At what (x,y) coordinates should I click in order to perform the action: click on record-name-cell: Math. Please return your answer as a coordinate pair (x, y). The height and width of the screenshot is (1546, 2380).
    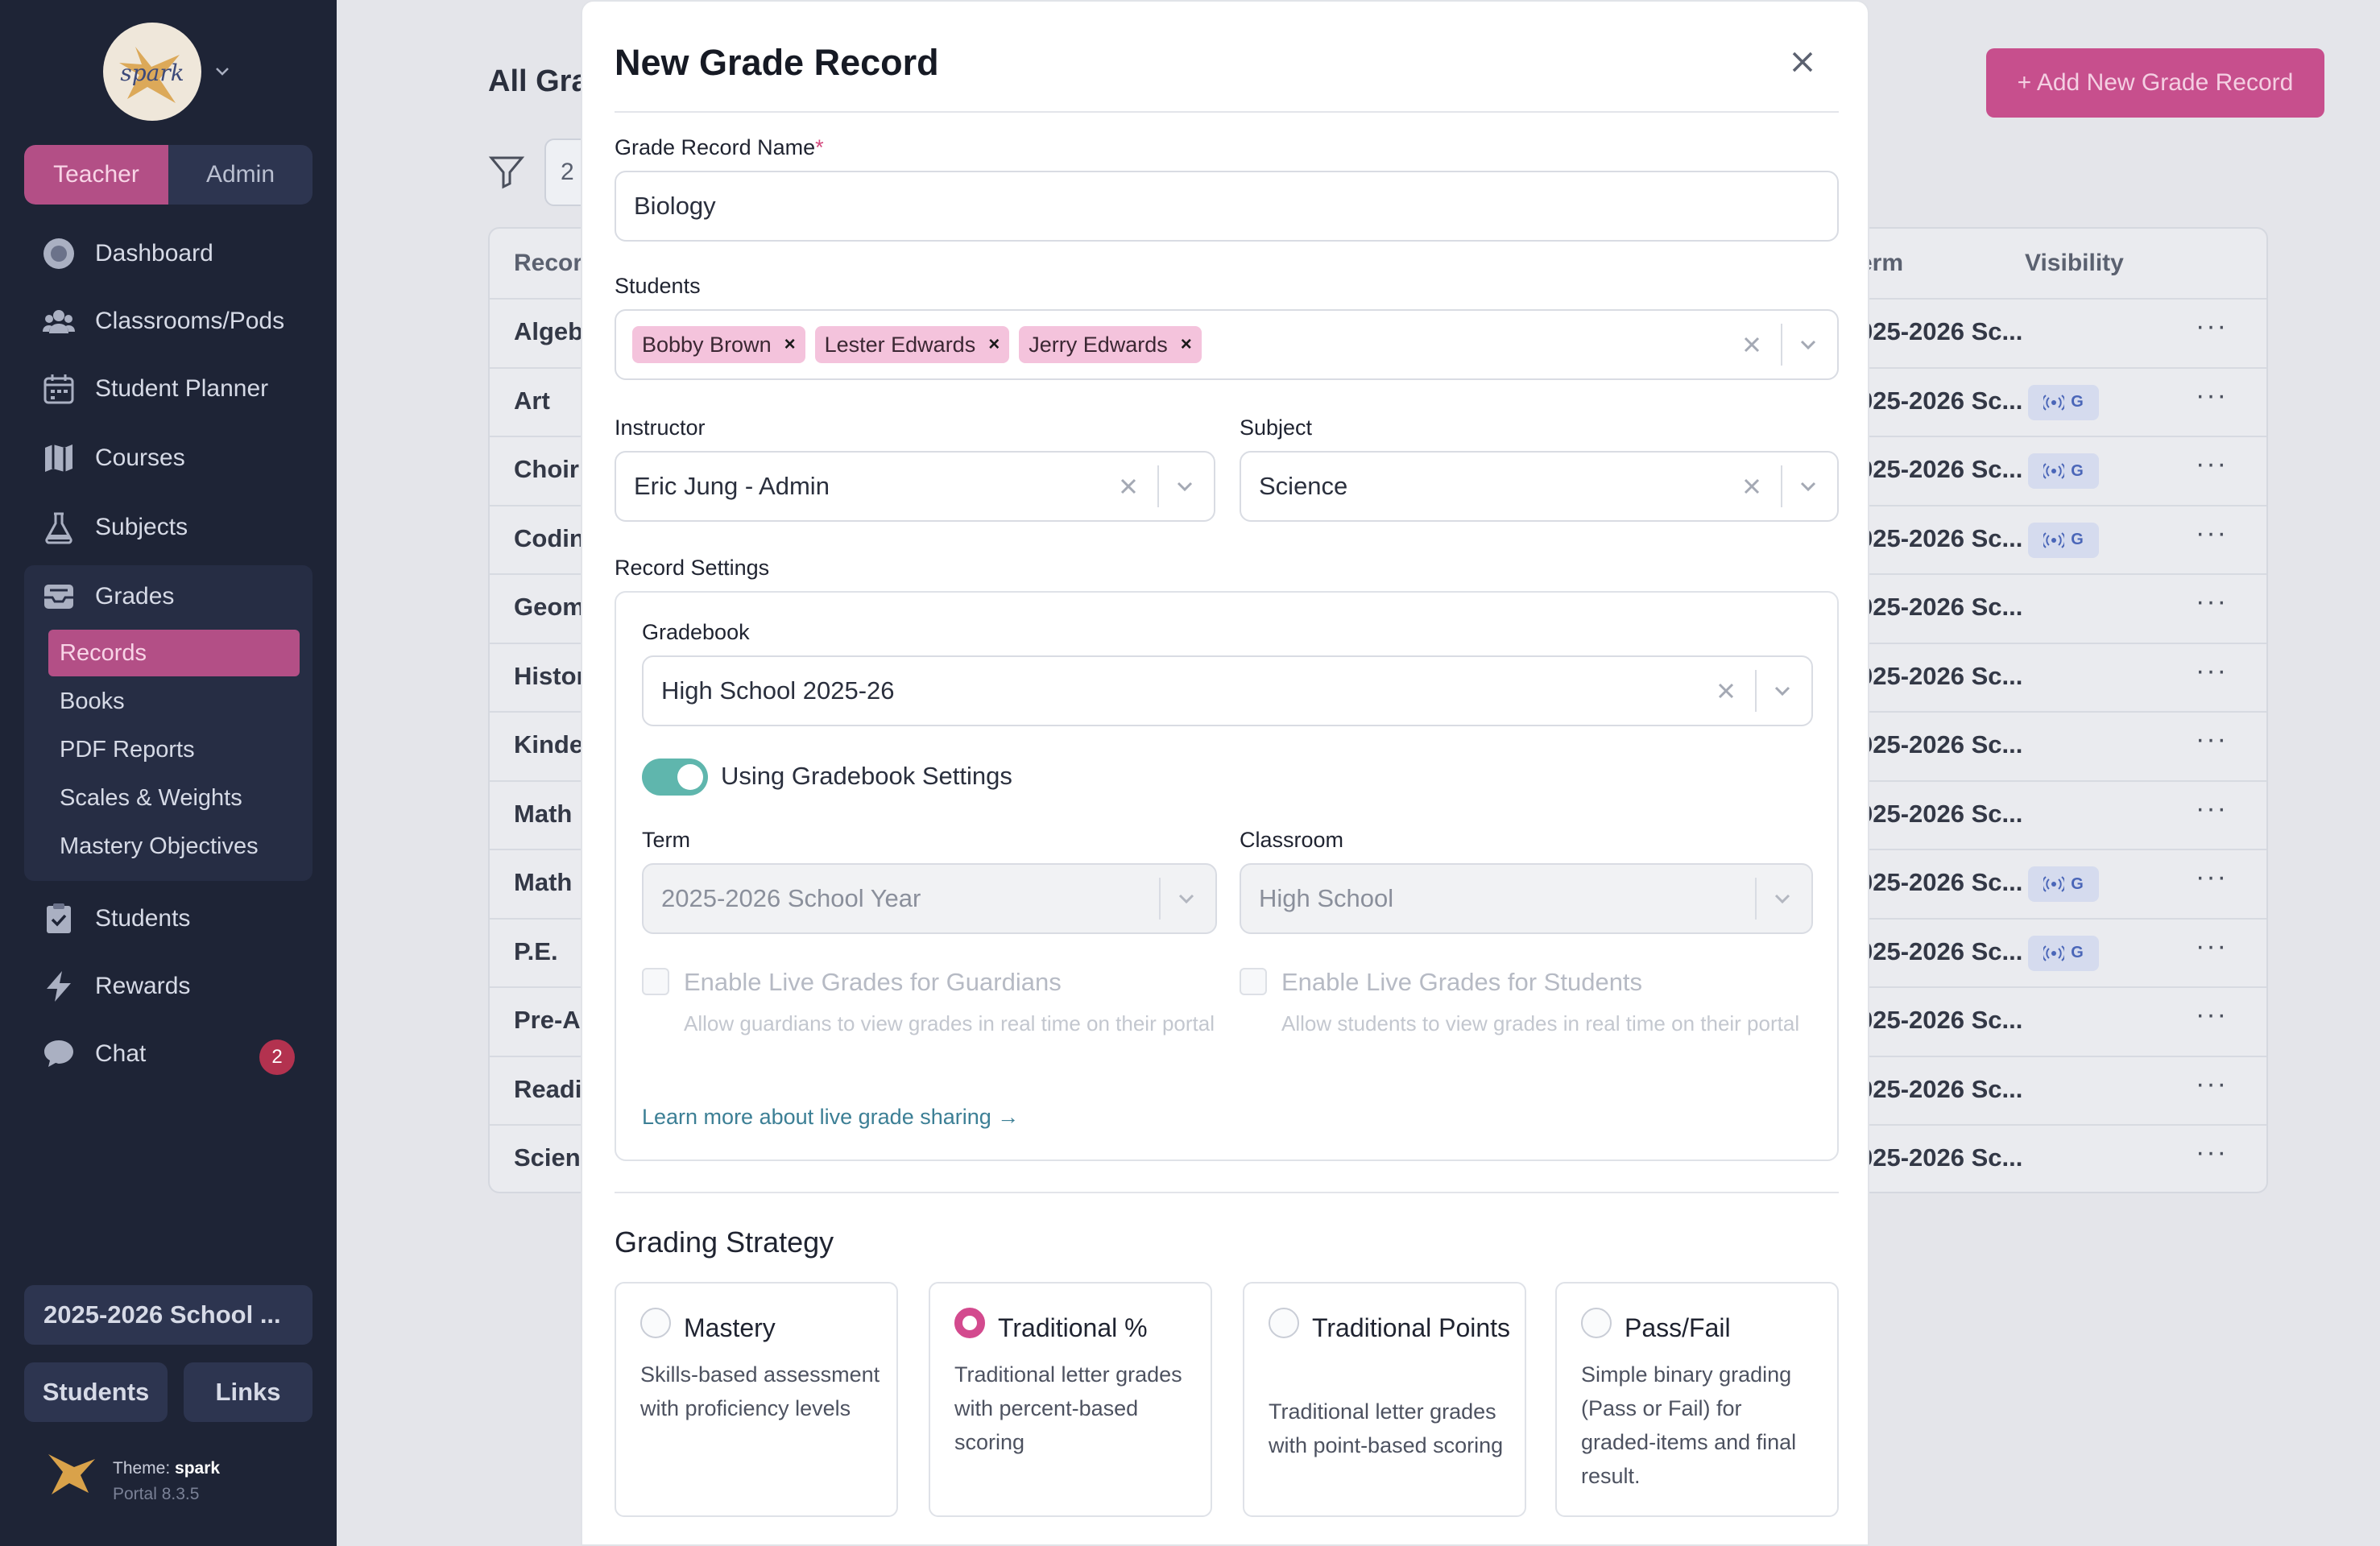
    Looking at the image, I should click on (543, 813).